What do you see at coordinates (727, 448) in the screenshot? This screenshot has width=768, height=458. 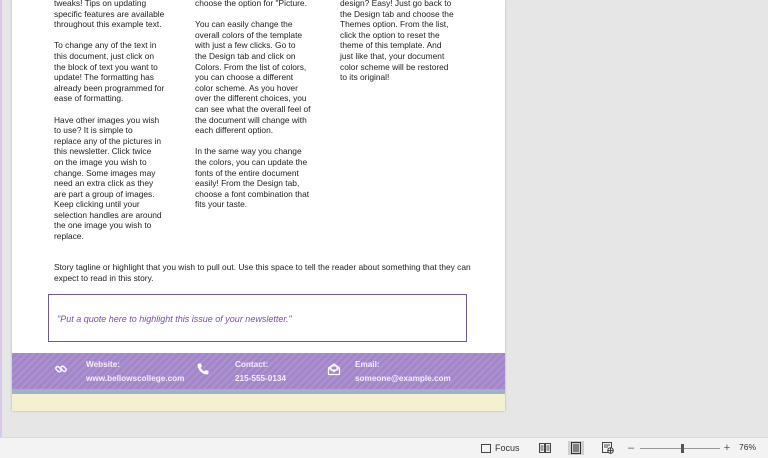 I see `zoom-in-button: +` at bounding box center [727, 448].